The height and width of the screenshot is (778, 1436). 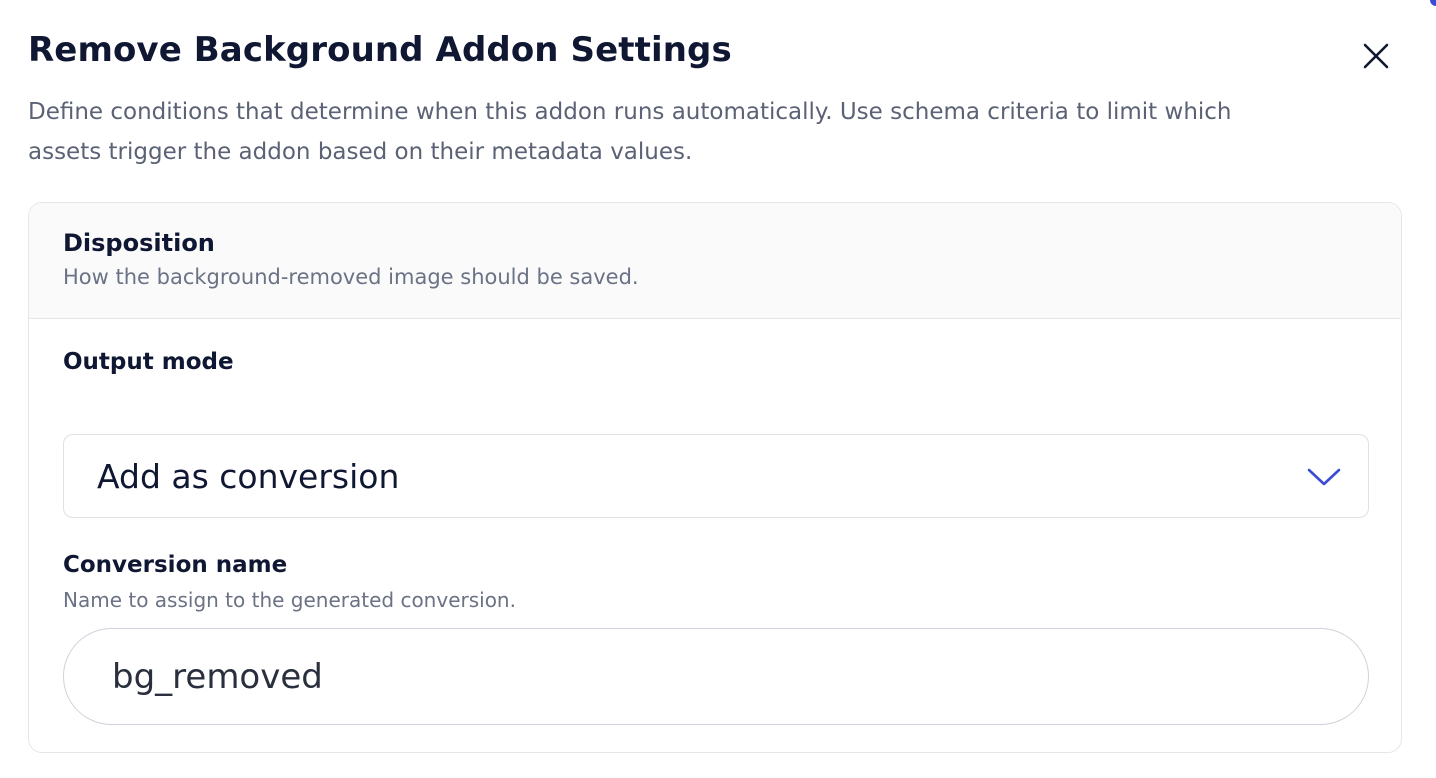 I want to click on corner-accent, so click(x=1433, y=3).